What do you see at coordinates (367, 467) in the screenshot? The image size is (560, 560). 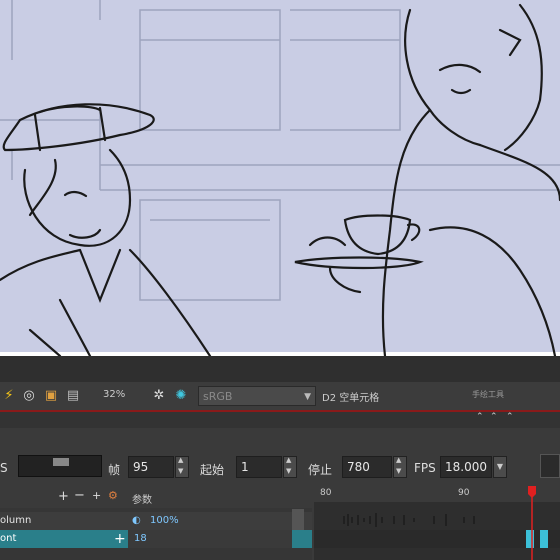 I see `stop-input: 780` at bounding box center [367, 467].